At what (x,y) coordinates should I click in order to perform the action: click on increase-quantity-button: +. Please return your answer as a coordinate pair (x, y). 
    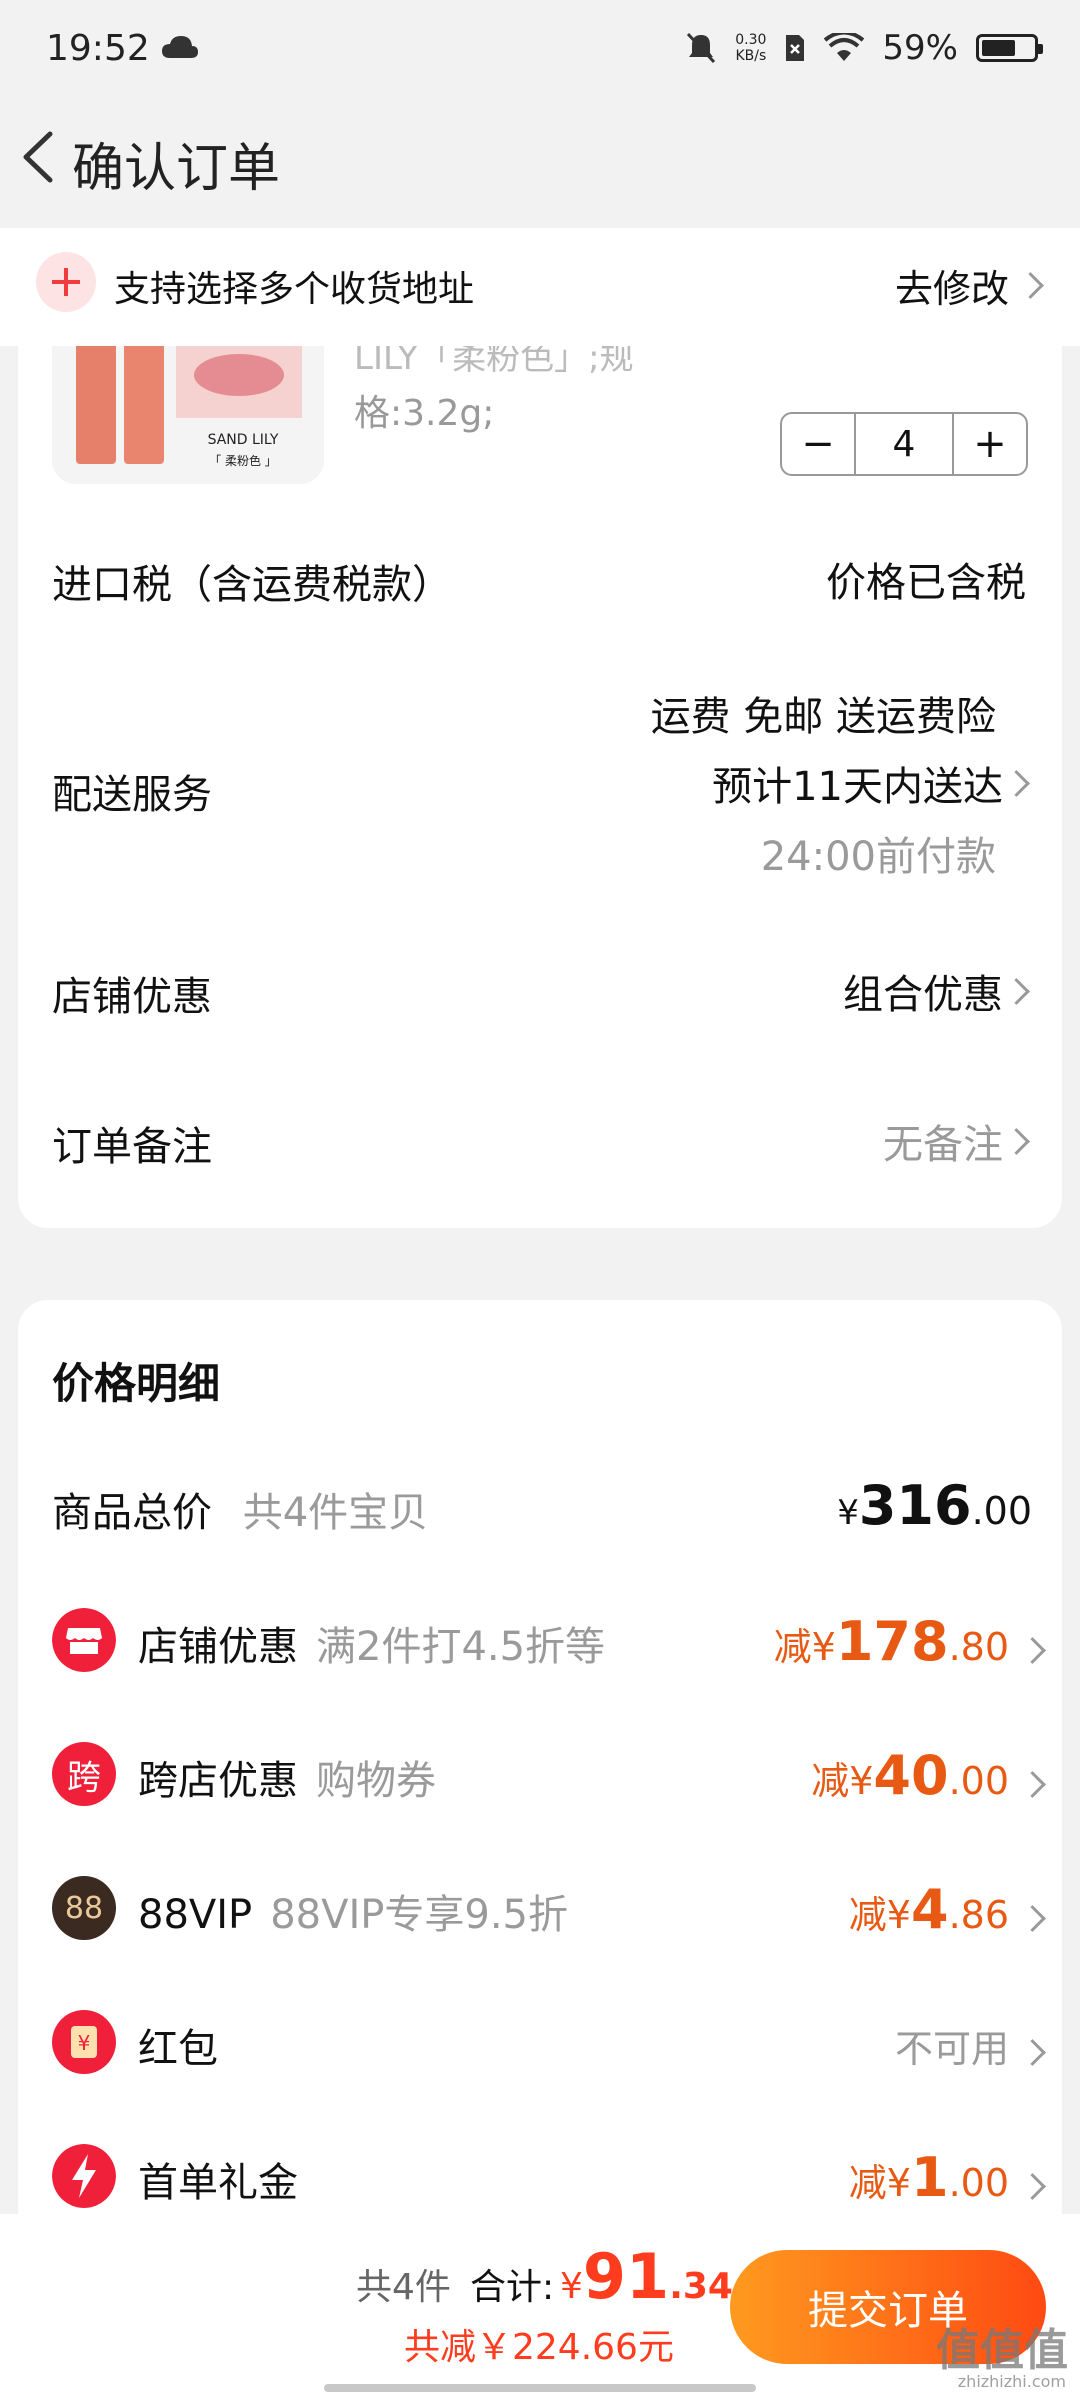
    Looking at the image, I should click on (990, 444).